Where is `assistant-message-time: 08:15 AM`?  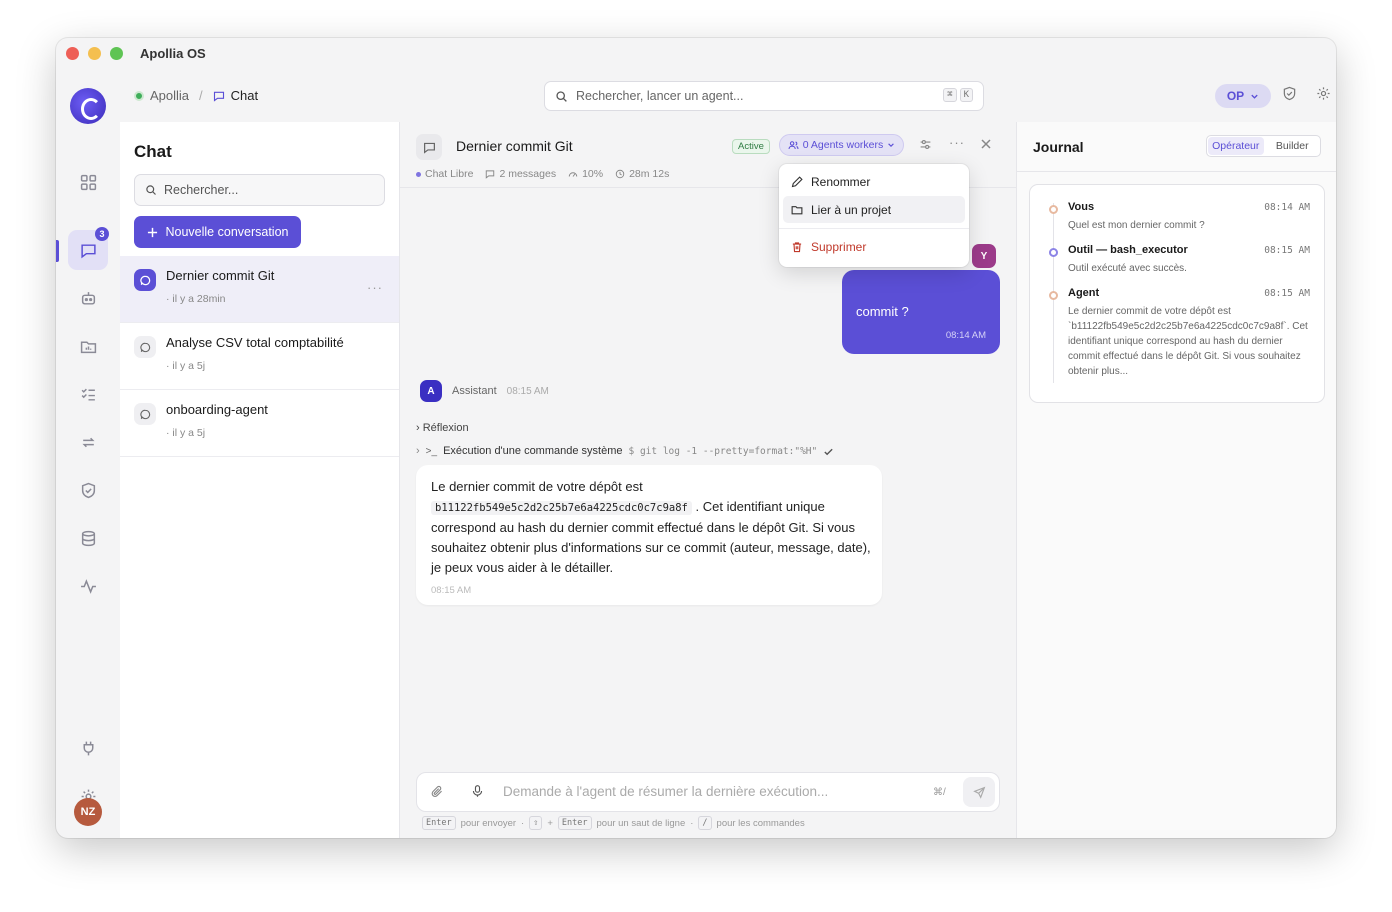
assistant-message-time: 08:15 AM is located at coordinates (451, 590).